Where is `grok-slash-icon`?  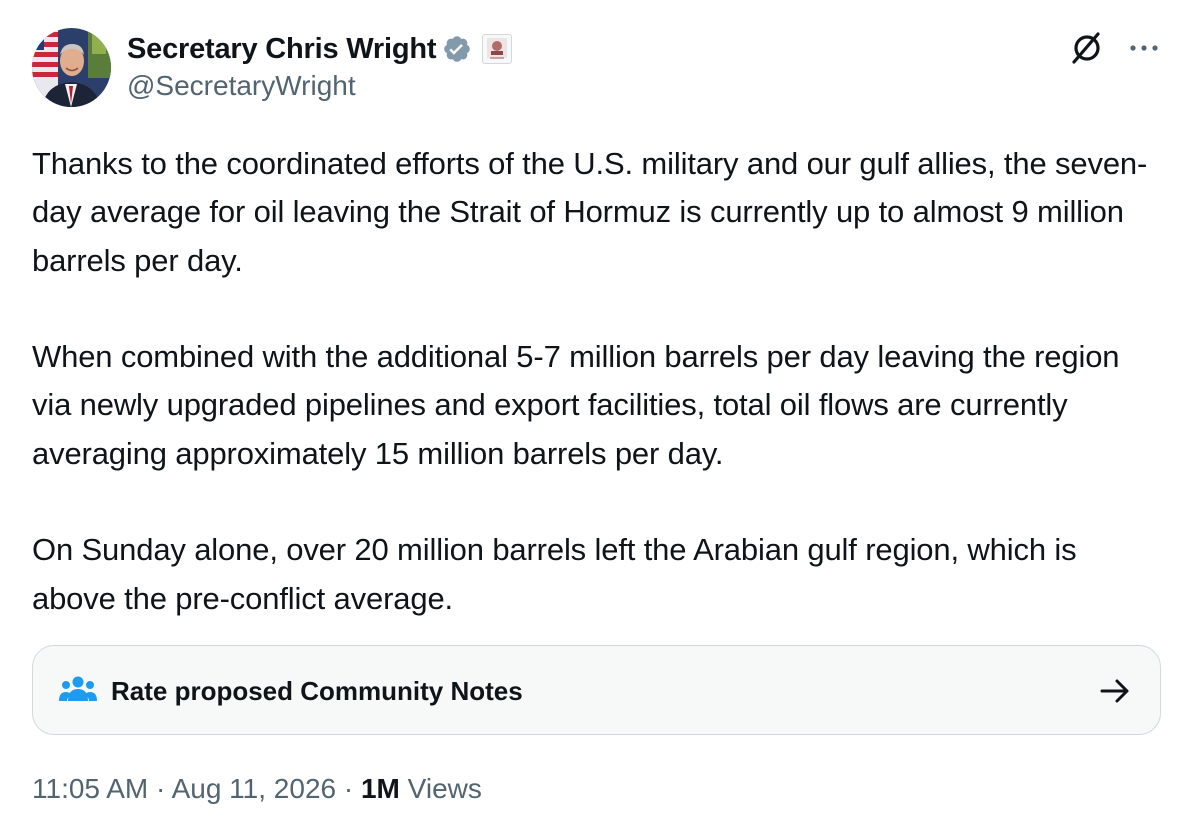
grok-slash-icon is located at coordinates (1086, 48).